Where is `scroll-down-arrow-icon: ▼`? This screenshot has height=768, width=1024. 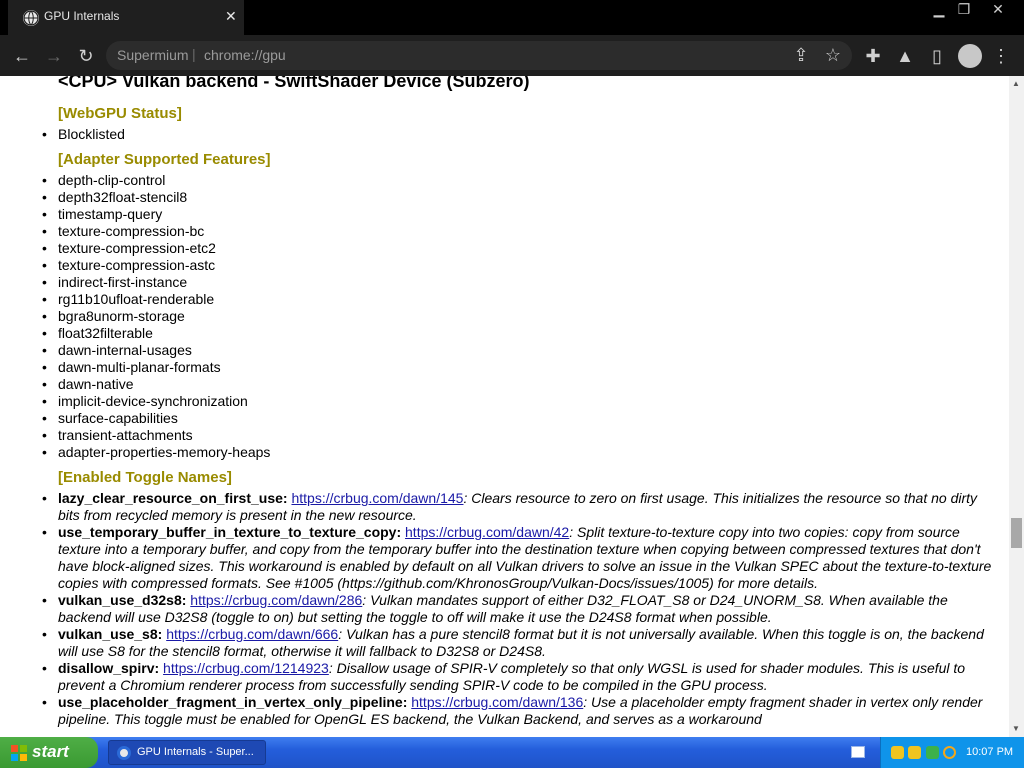 scroll-down-arrow-icon: ▼ is located at coordinates (1016, 728).